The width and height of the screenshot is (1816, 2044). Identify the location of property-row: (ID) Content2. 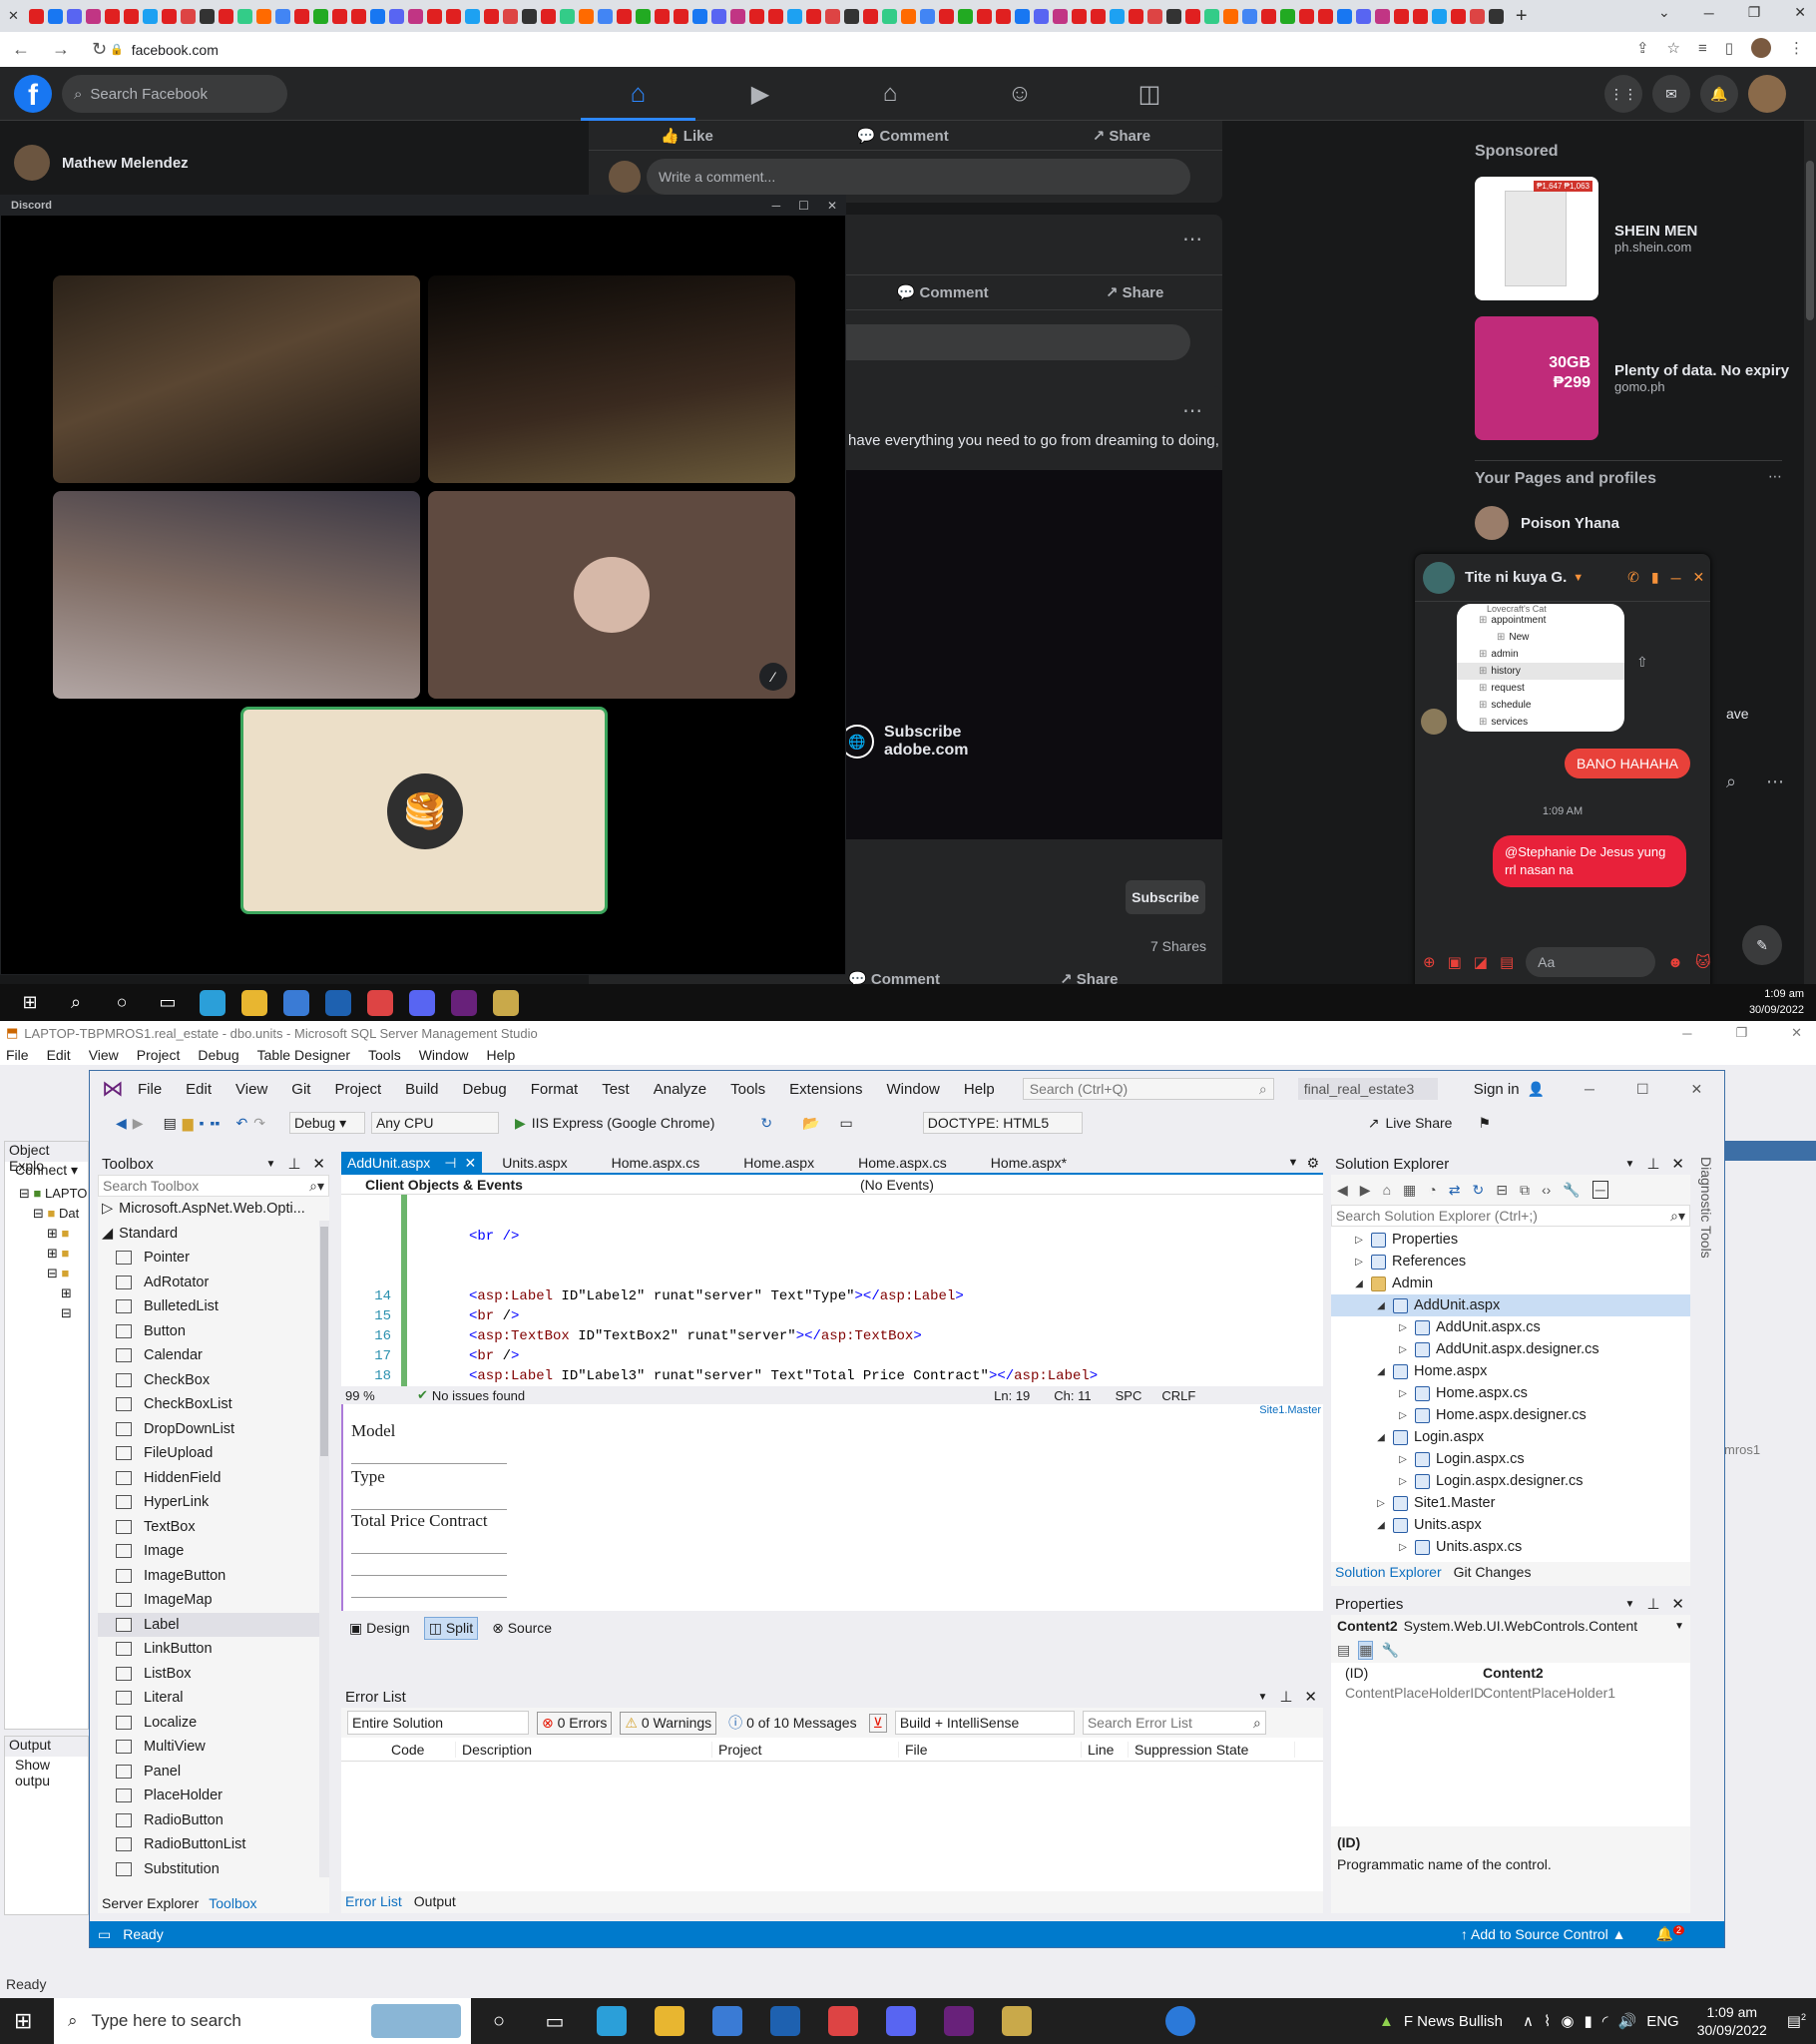
(1510, 1673).